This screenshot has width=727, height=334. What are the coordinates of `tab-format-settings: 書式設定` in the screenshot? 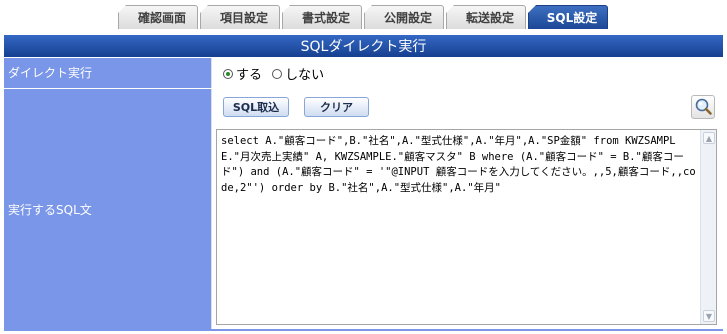 It's located at (322, 17).